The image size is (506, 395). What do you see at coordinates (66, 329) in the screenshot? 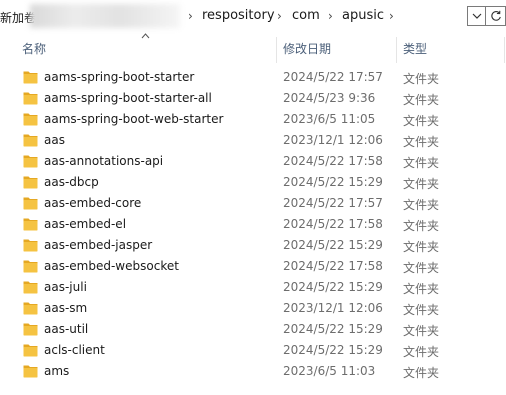
I see `file-name: aas-util` at bounding box center [66, 329].